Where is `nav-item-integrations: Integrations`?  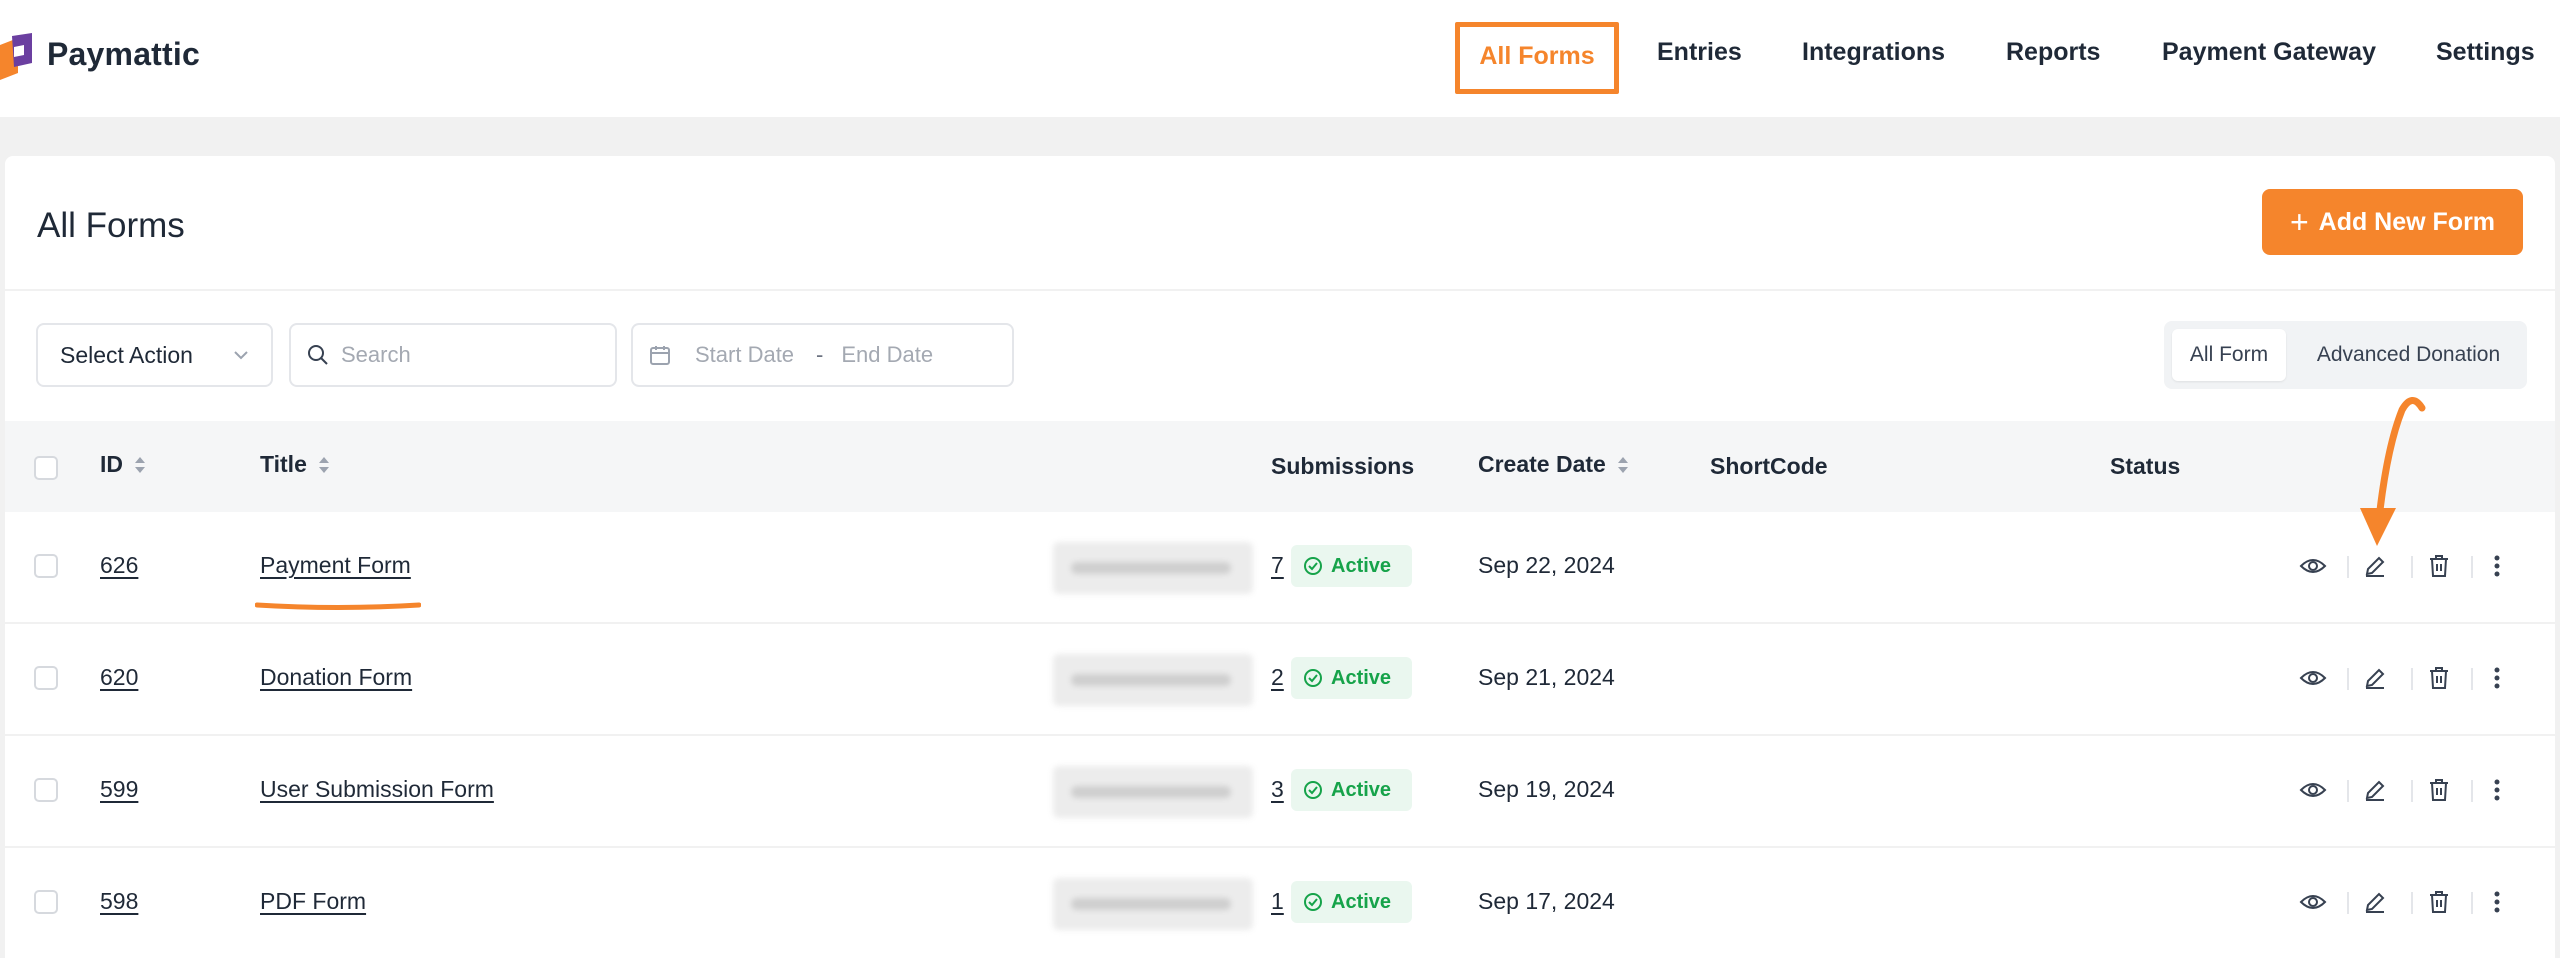
nav-item-integrations: Integrations is located at coordinates (1873, 52).